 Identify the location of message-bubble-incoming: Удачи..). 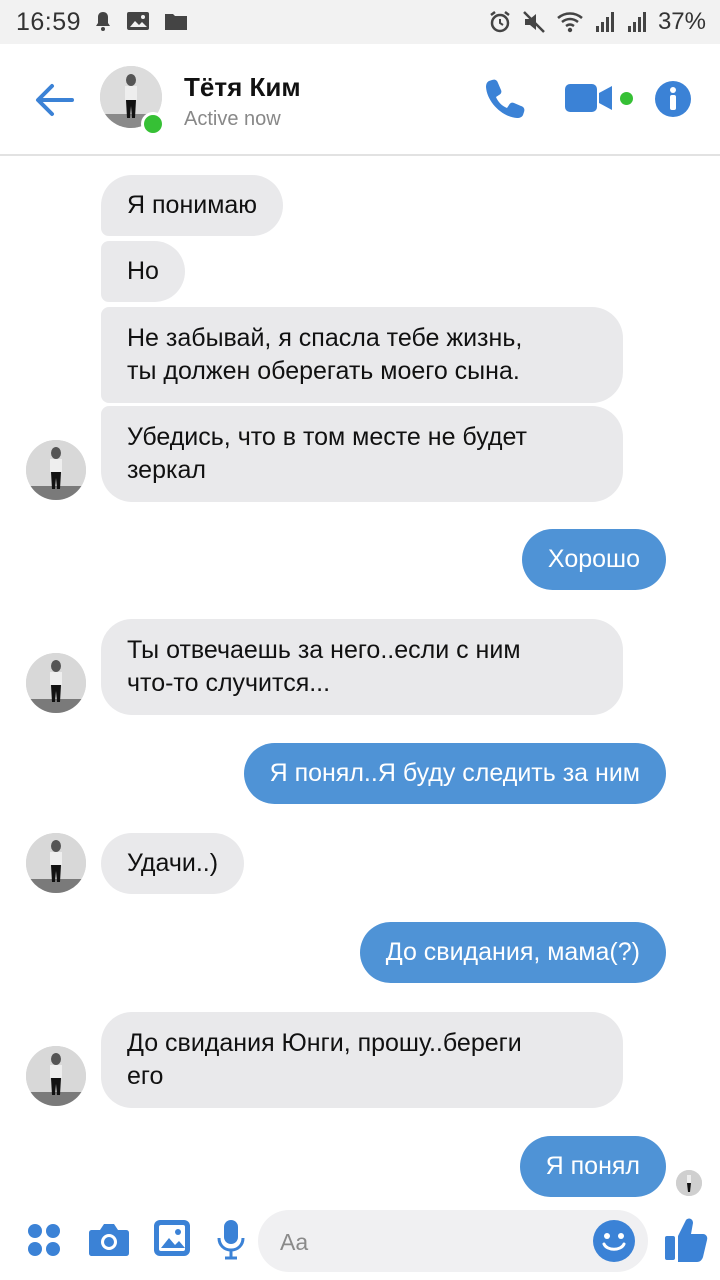
(173, 863).